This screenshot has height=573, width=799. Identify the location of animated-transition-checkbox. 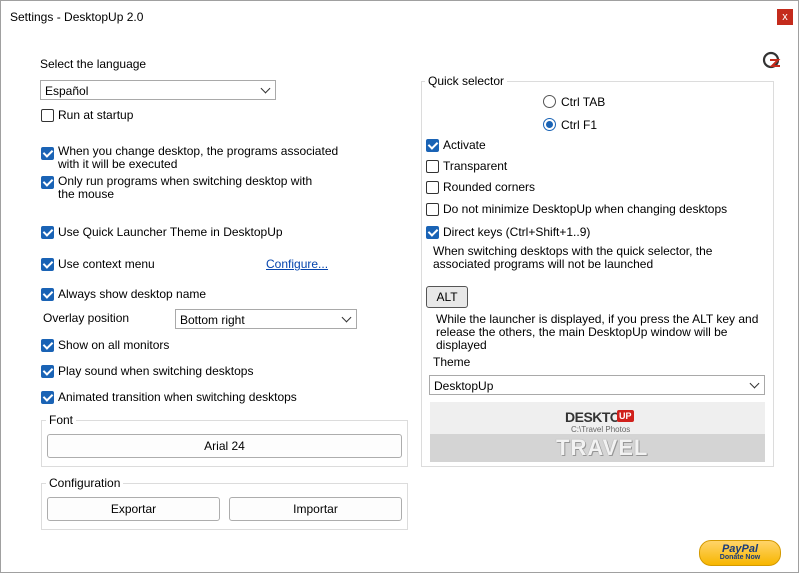
(47, 397).